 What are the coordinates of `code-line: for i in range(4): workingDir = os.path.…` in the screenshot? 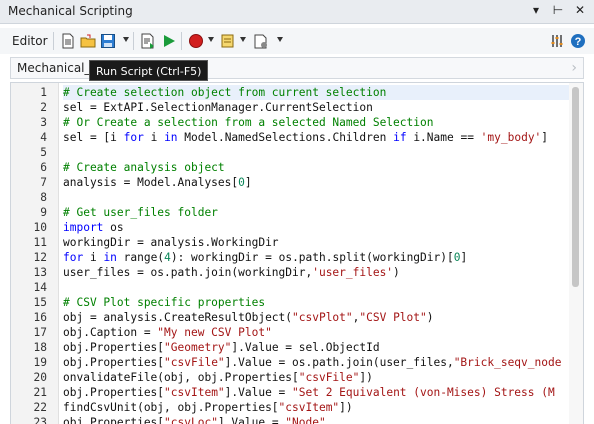 It's located at (316, 257).